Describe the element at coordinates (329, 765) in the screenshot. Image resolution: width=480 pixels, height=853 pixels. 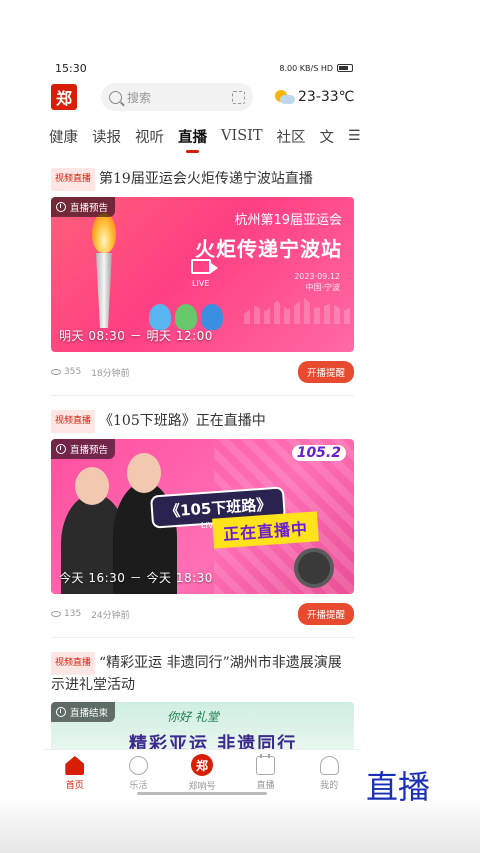
I see `user-icon` at that location.